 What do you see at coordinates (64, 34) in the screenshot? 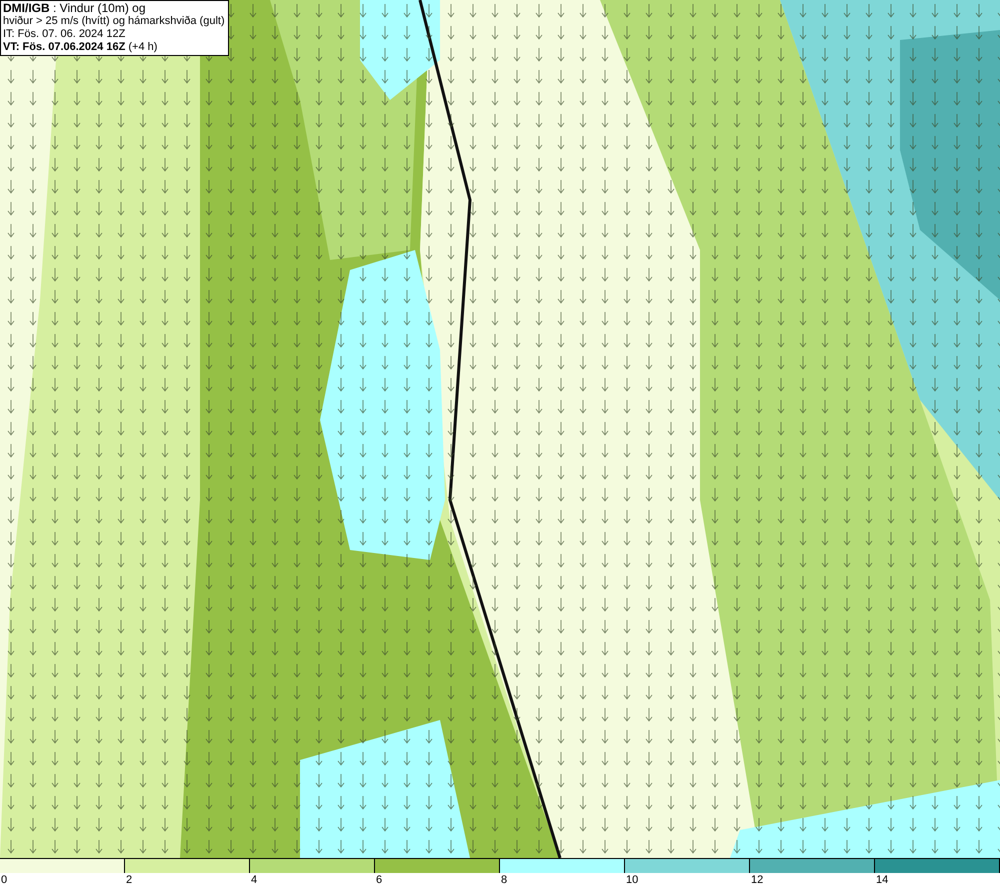
I see `info-line: IT: Fös. 07. 06. 2024 12Z` at bounding box center [64, 34].